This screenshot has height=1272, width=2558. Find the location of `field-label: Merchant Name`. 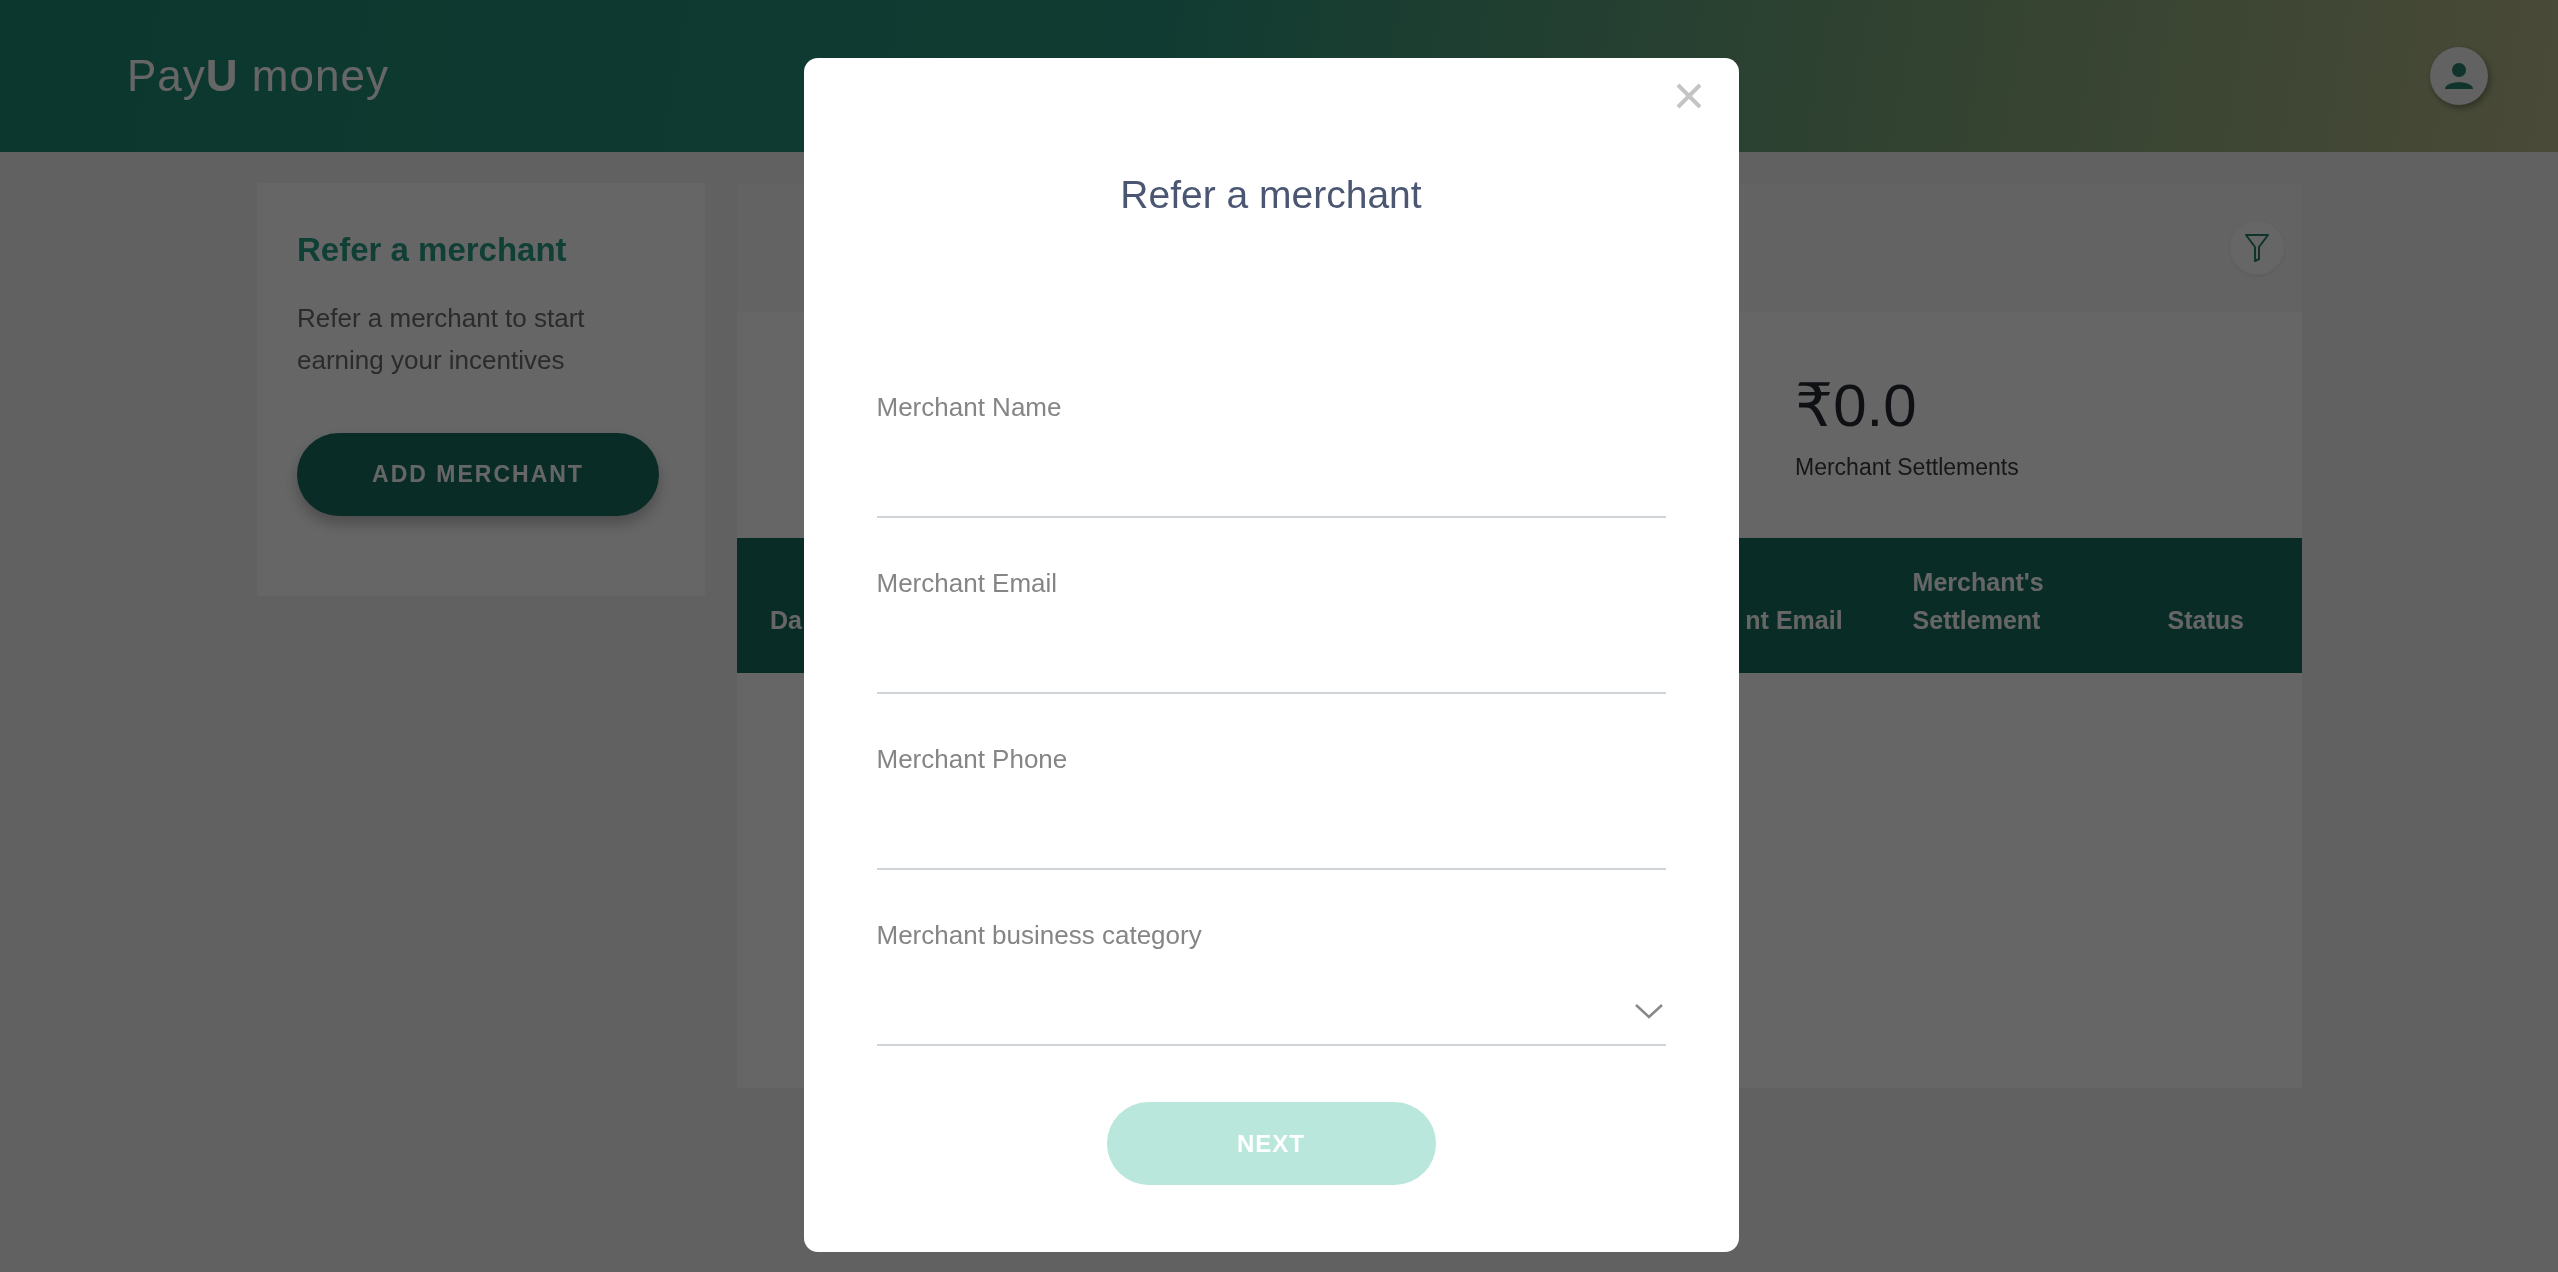

field-label: Merchant Name is located at coordinates (969, 407).